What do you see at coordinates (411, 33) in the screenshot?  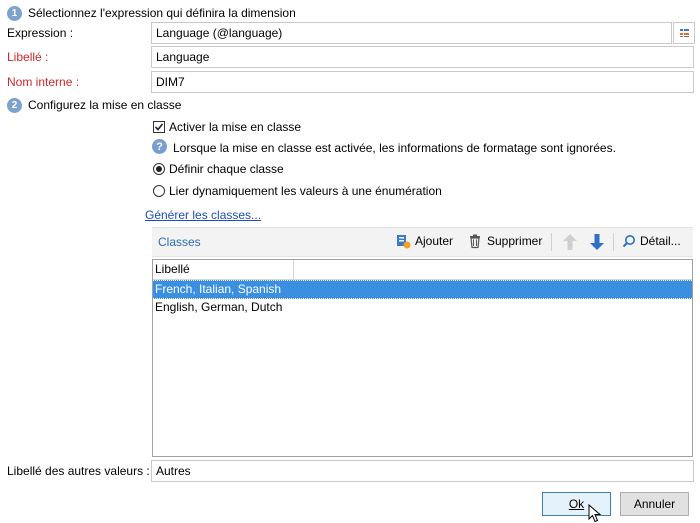 I see `expression-field: Language (@language)` at bounding box center [411, 33].